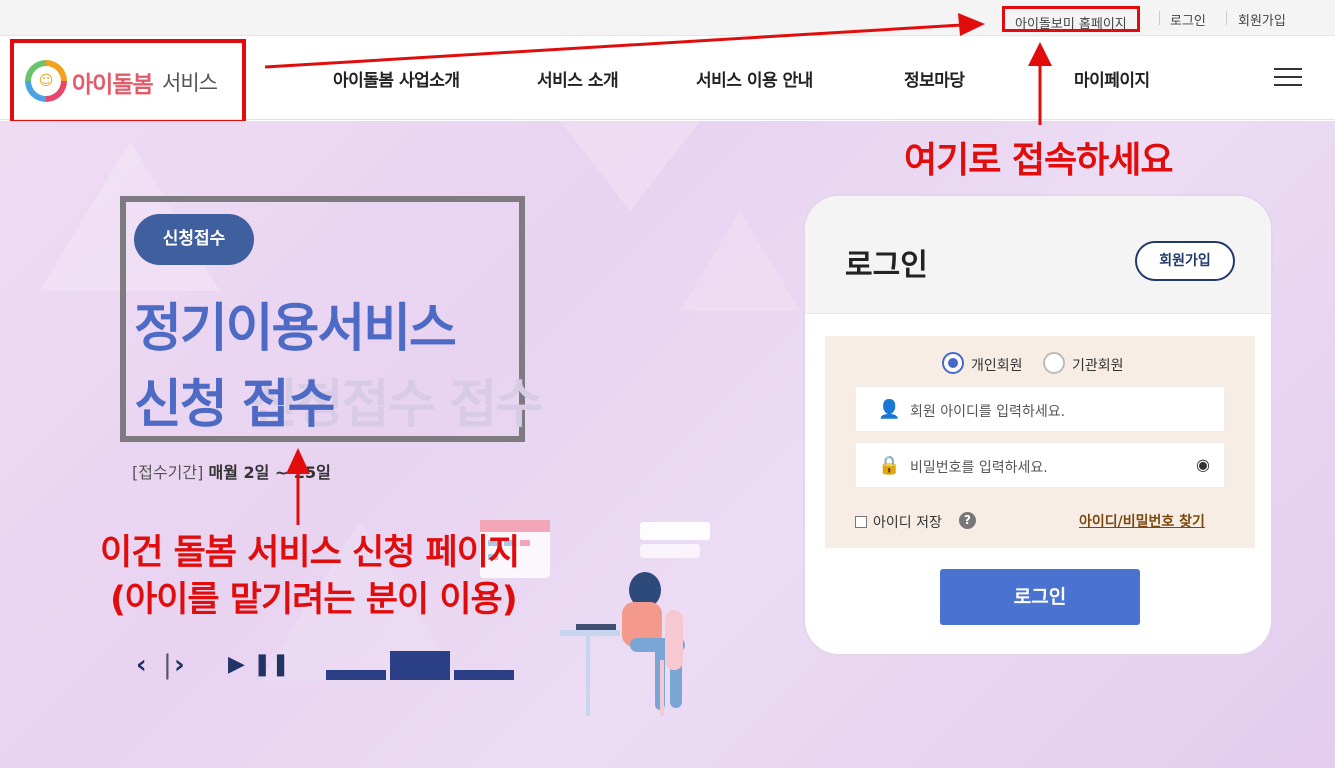  What do you see at coordinates (1038, 160) in the screenshot?
I see `annotation-top: 여기로 접속하세요` at bounding box center [1038, 160].